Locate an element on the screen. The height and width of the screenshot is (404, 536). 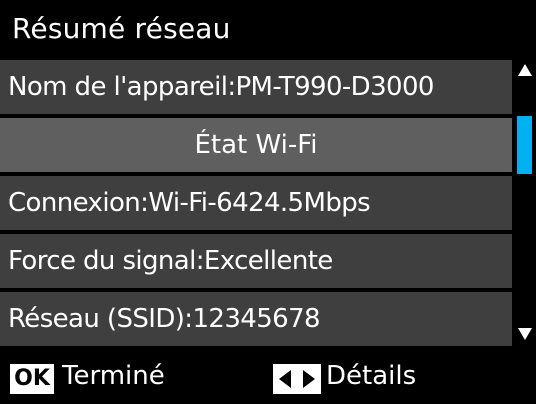
section-header-label: État Wi-Fi is located at coordinates (256, 145).